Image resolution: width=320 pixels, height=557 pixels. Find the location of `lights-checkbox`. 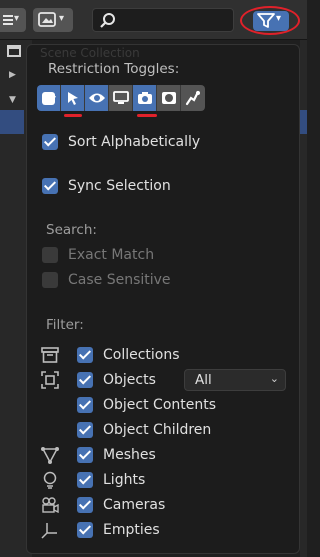

lights-checkbox is located at coordinates (85, 480).